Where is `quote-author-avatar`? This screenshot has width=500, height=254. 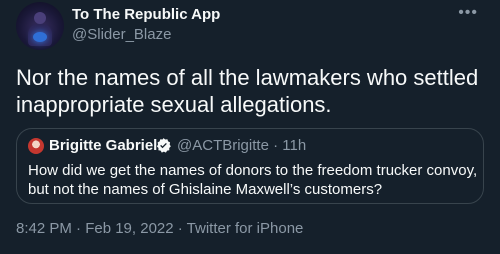 quote-author-avatar is located at coordinates (36, 146).